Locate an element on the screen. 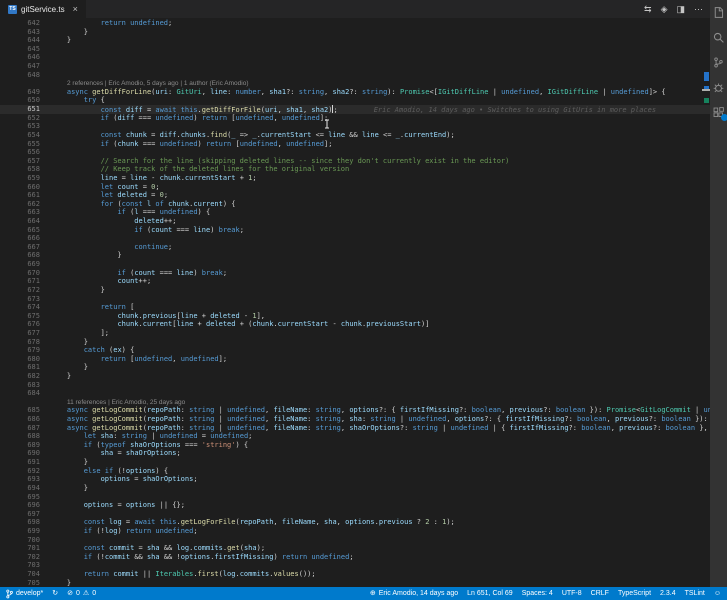 Image resolution: width=727 pixels, height=600 pixels. line-number: 703 is located at coordinates (25, 565).